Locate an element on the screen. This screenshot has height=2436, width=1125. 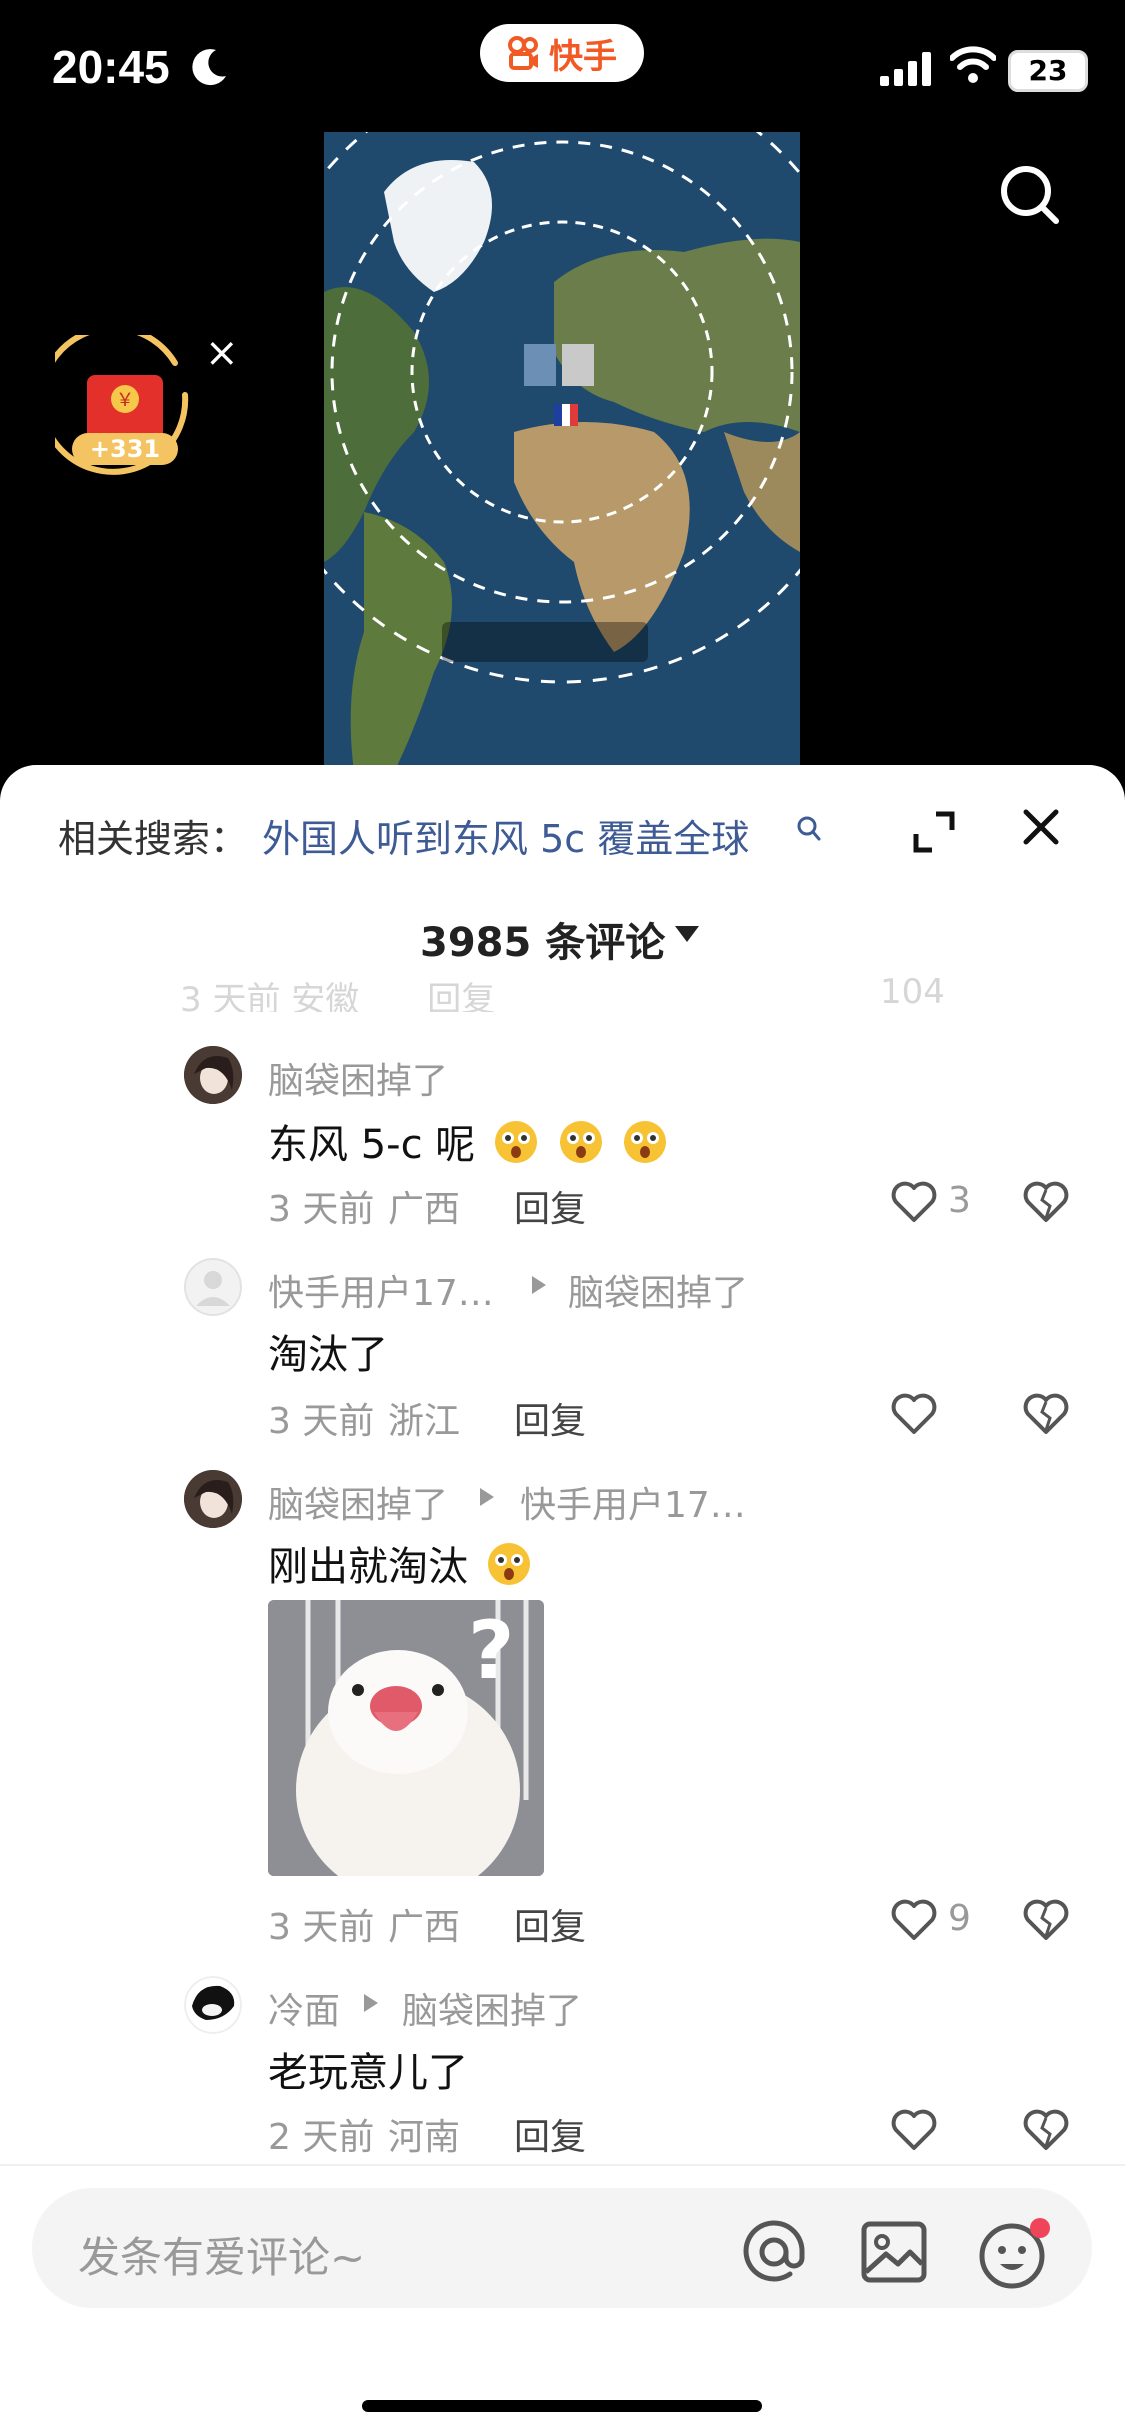
related-search-link: 外国人听到东风 5c 覆盖全球 is located at coordinates (505, 835).